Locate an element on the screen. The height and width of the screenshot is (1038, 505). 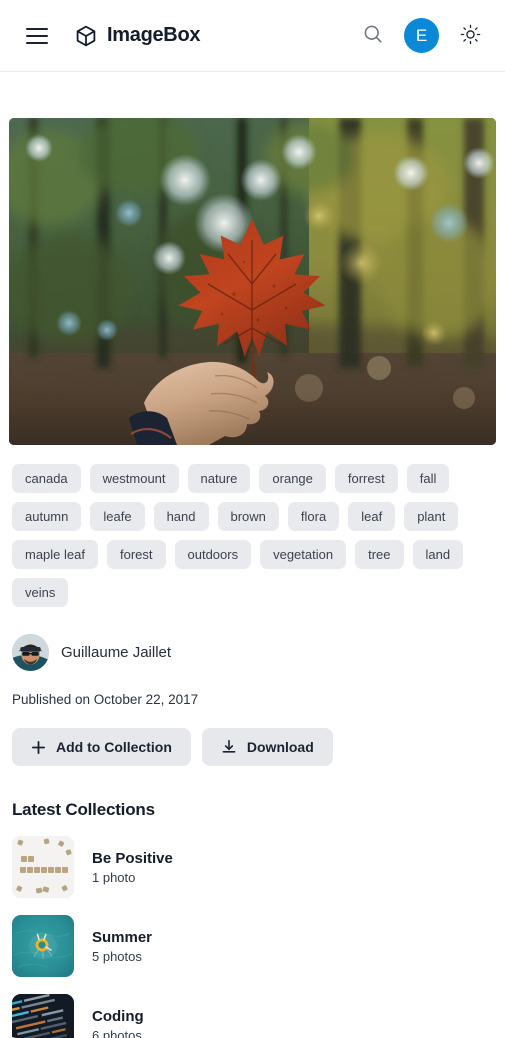
add-to-collection-button: Add to Collection is located at coordinates (101, 747).